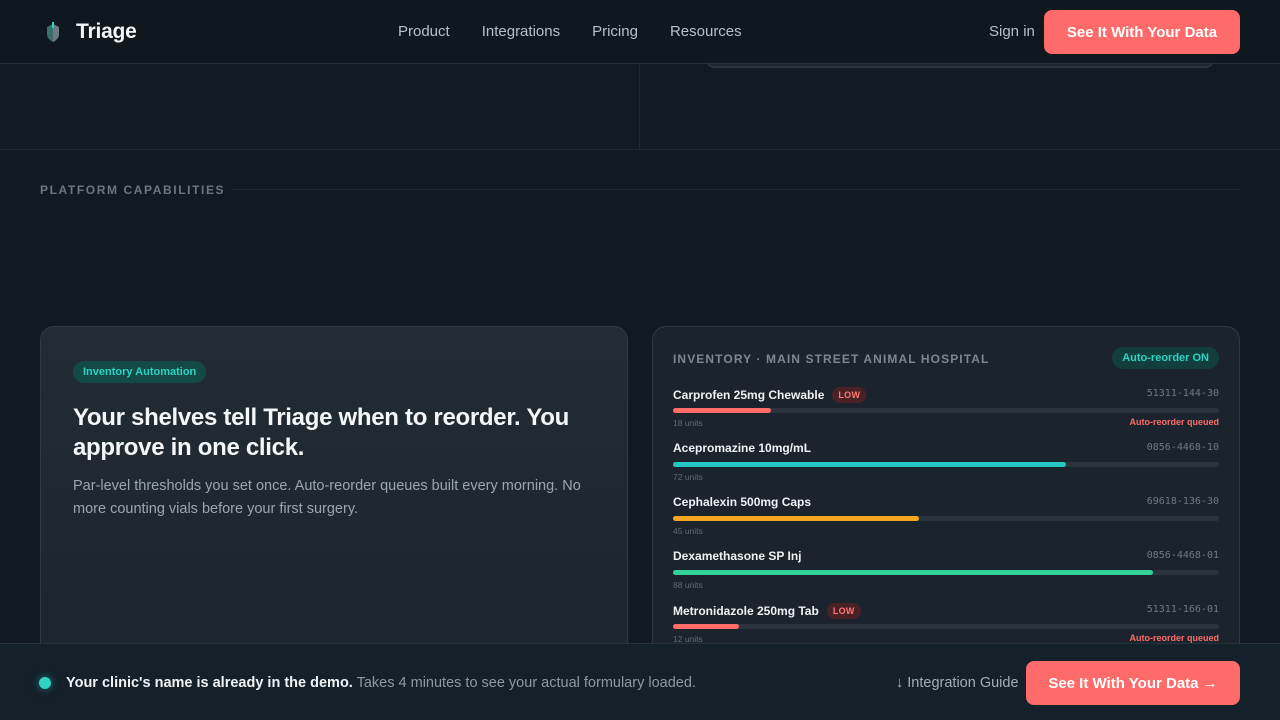 This screenshot has height=720, width=1280. What do you see at coordinates (1182, 393) in the screenshot?
I see `item-ndc-code: 51311-144-30` at bounding box center [1182, 393].